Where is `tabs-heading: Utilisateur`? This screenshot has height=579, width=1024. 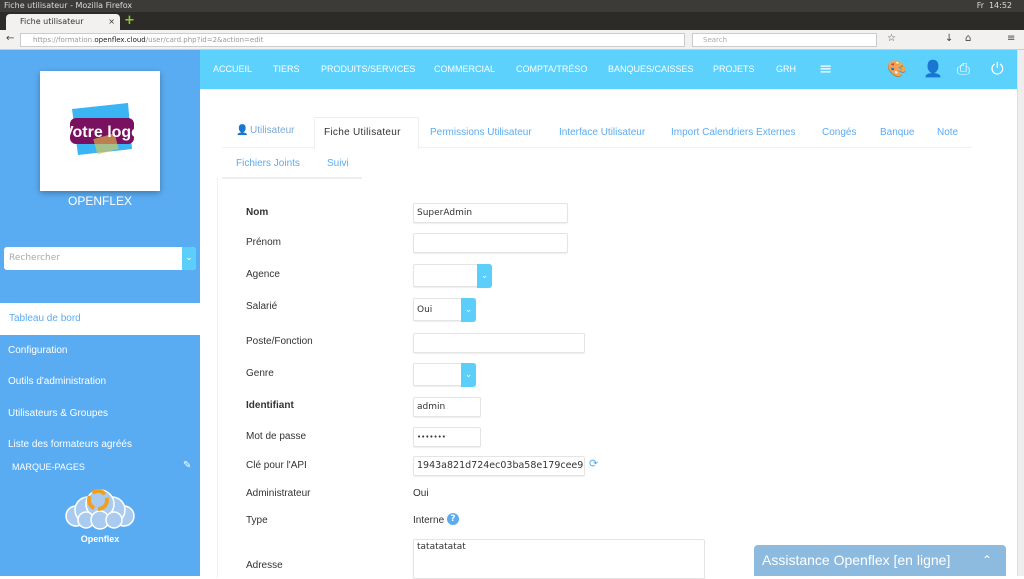 tabs-heading: Utilisateur is located at coordinates (272, 130).